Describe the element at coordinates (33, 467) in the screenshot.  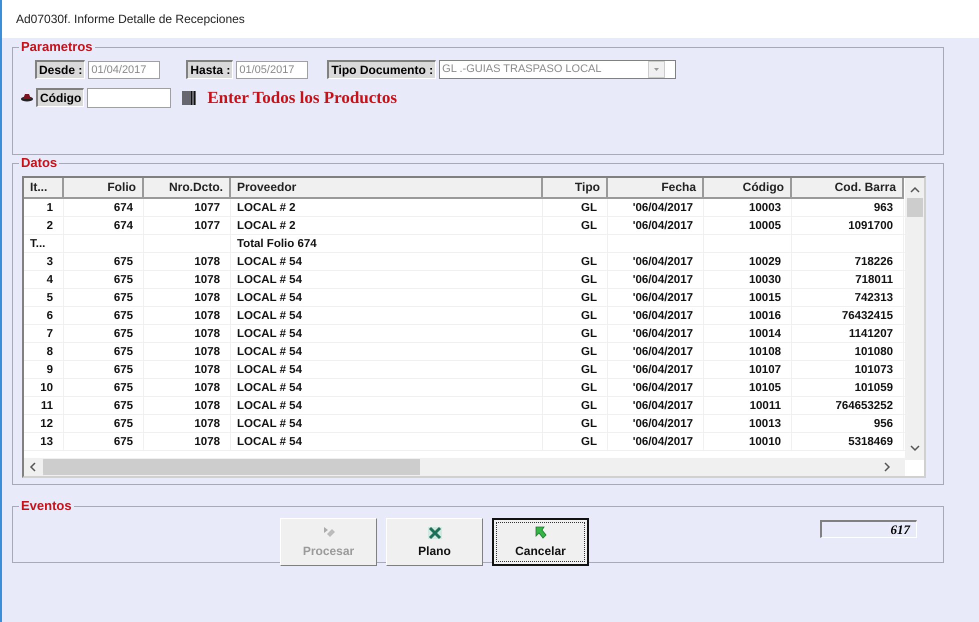
I see `scroll-left-icon` at that location.